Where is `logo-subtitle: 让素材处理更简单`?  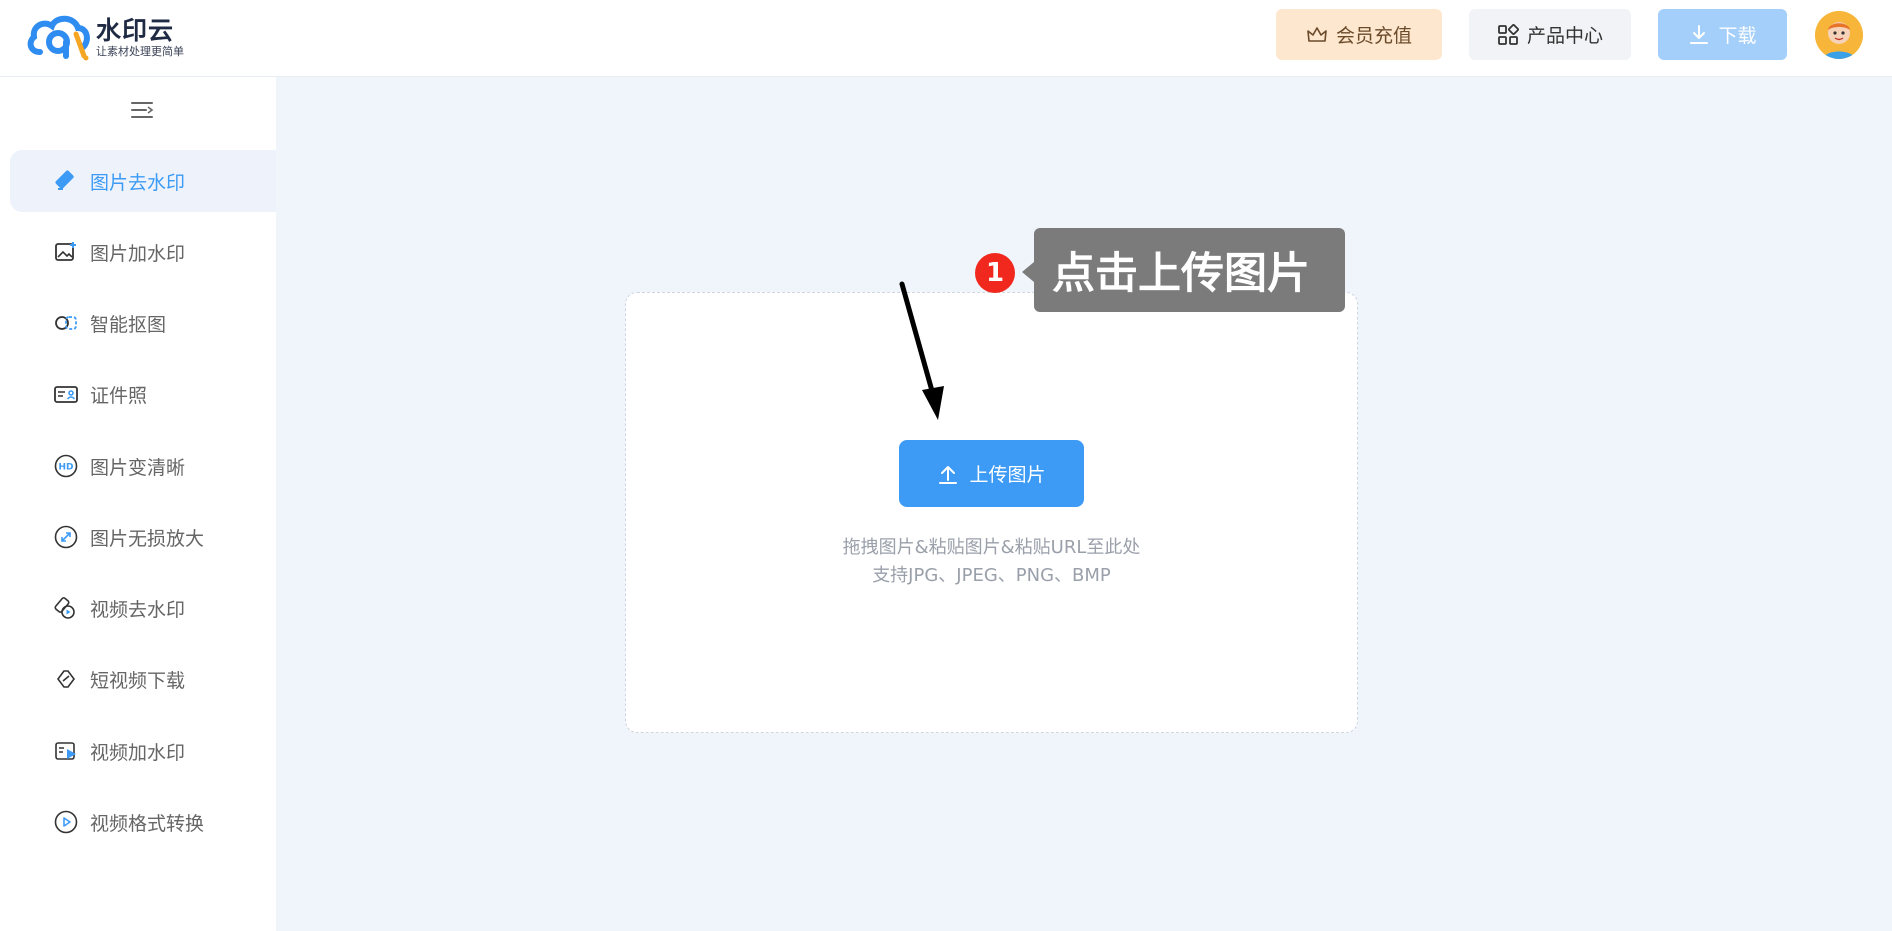 logo-subtitle: 让素材处理更简单 is located at coordinates (140, 51).